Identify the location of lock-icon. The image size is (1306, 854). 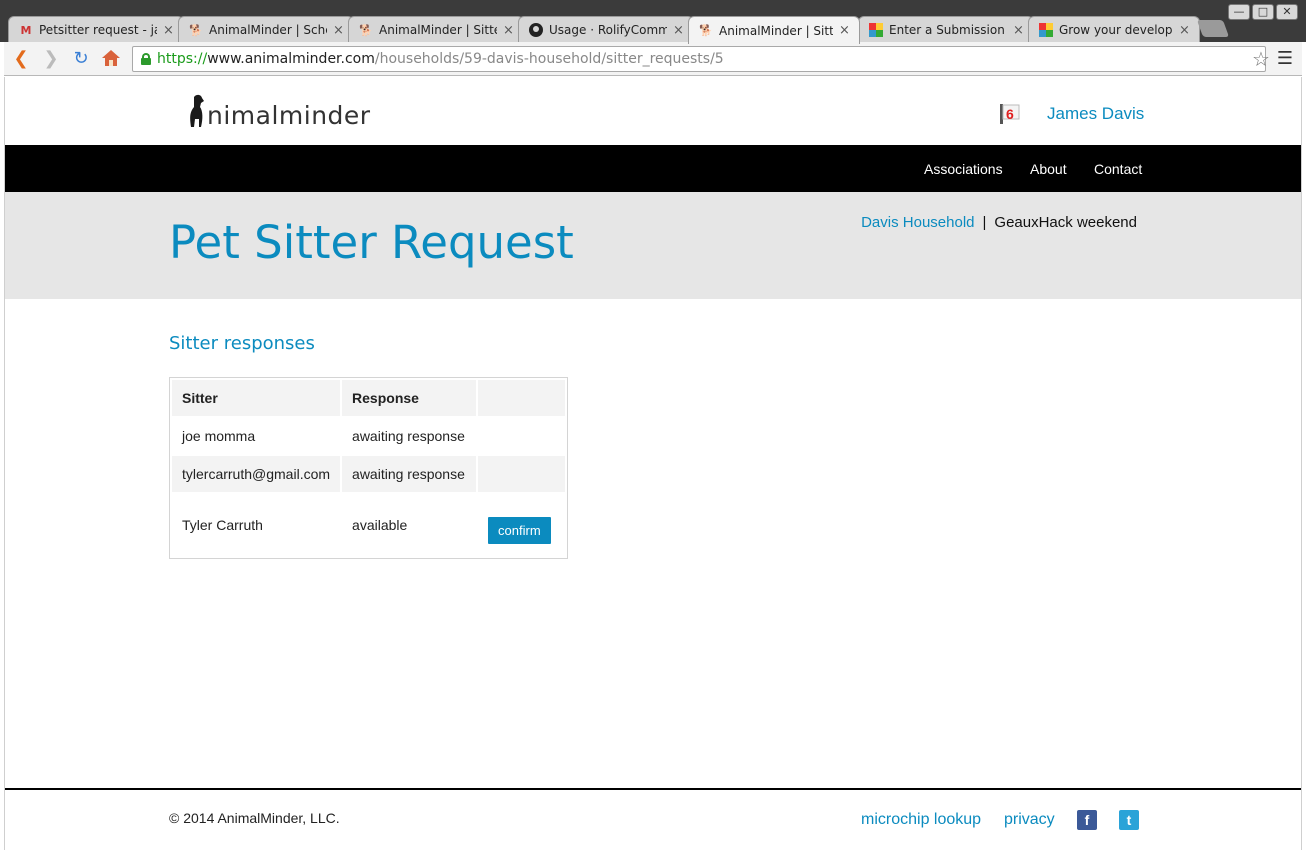
(146, 59).